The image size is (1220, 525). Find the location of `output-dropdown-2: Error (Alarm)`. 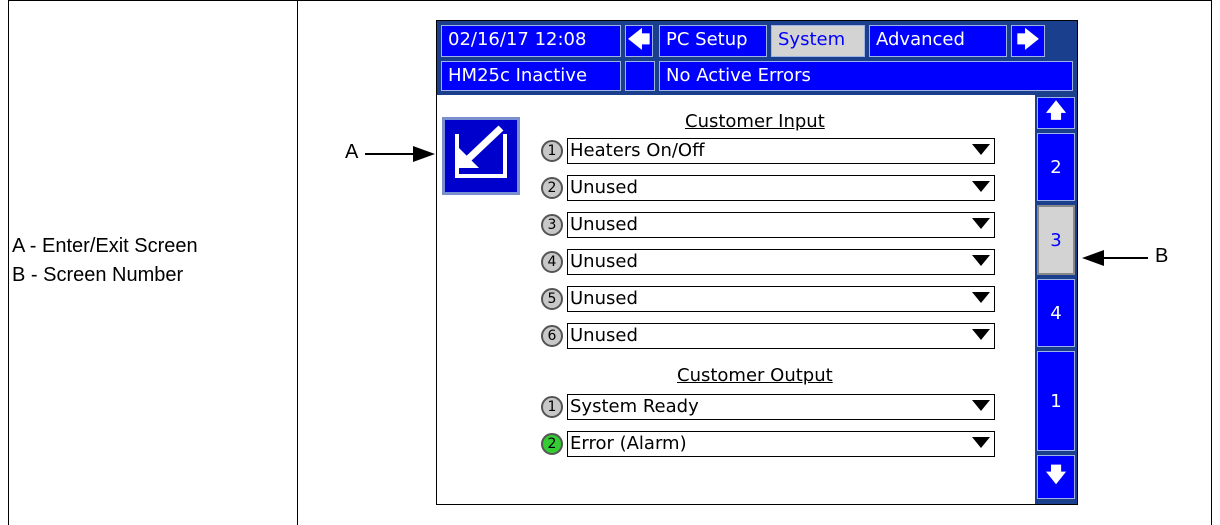

output-dropdown-2: Error (Alarm) is located at coordinates (781, 444).